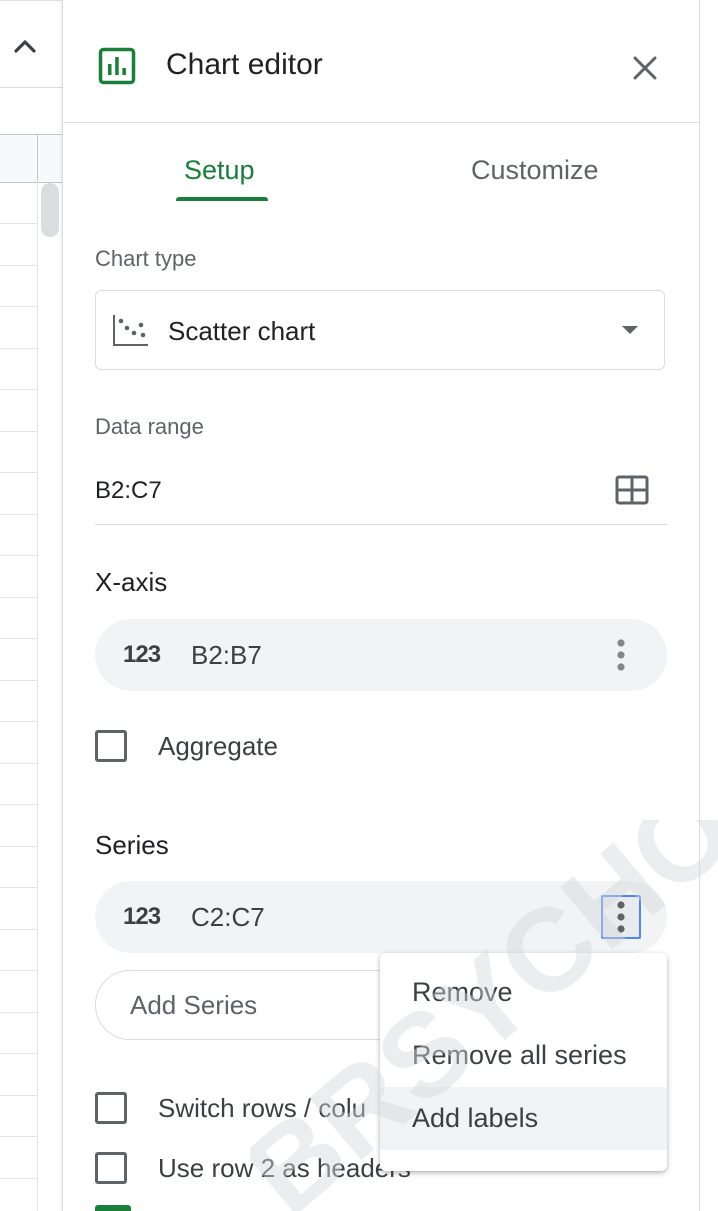 Image resolution: width=718 pixels, height=1211 pixels. I want to click on close-icon, so click(645, 68).